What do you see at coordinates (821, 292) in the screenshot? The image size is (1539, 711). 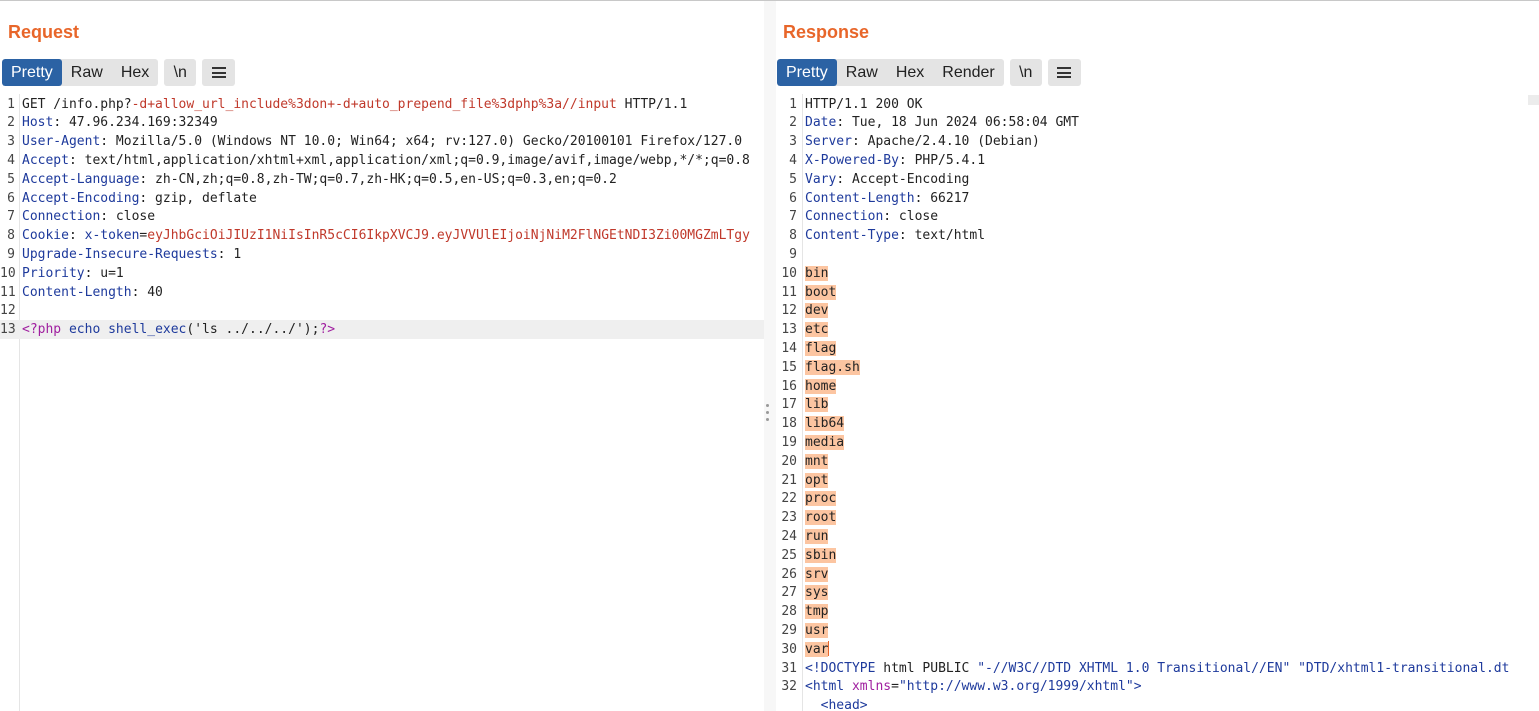 I see `line-content: boot` at bounding box center [821, 292].